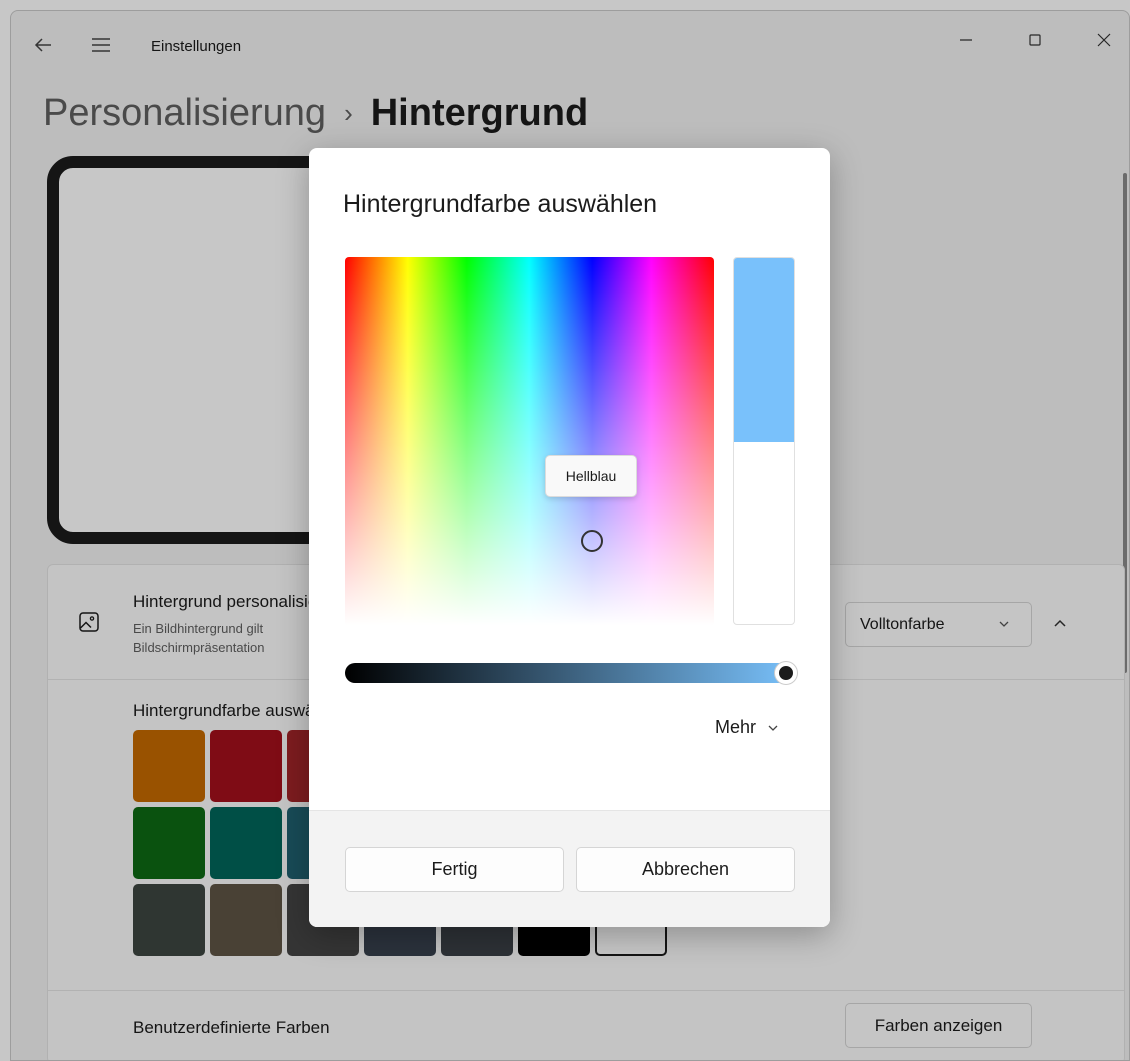 The height and width of the screenshot is (1061, 1130). I want to click on more-toggle: Mehr, so click(747, 727).